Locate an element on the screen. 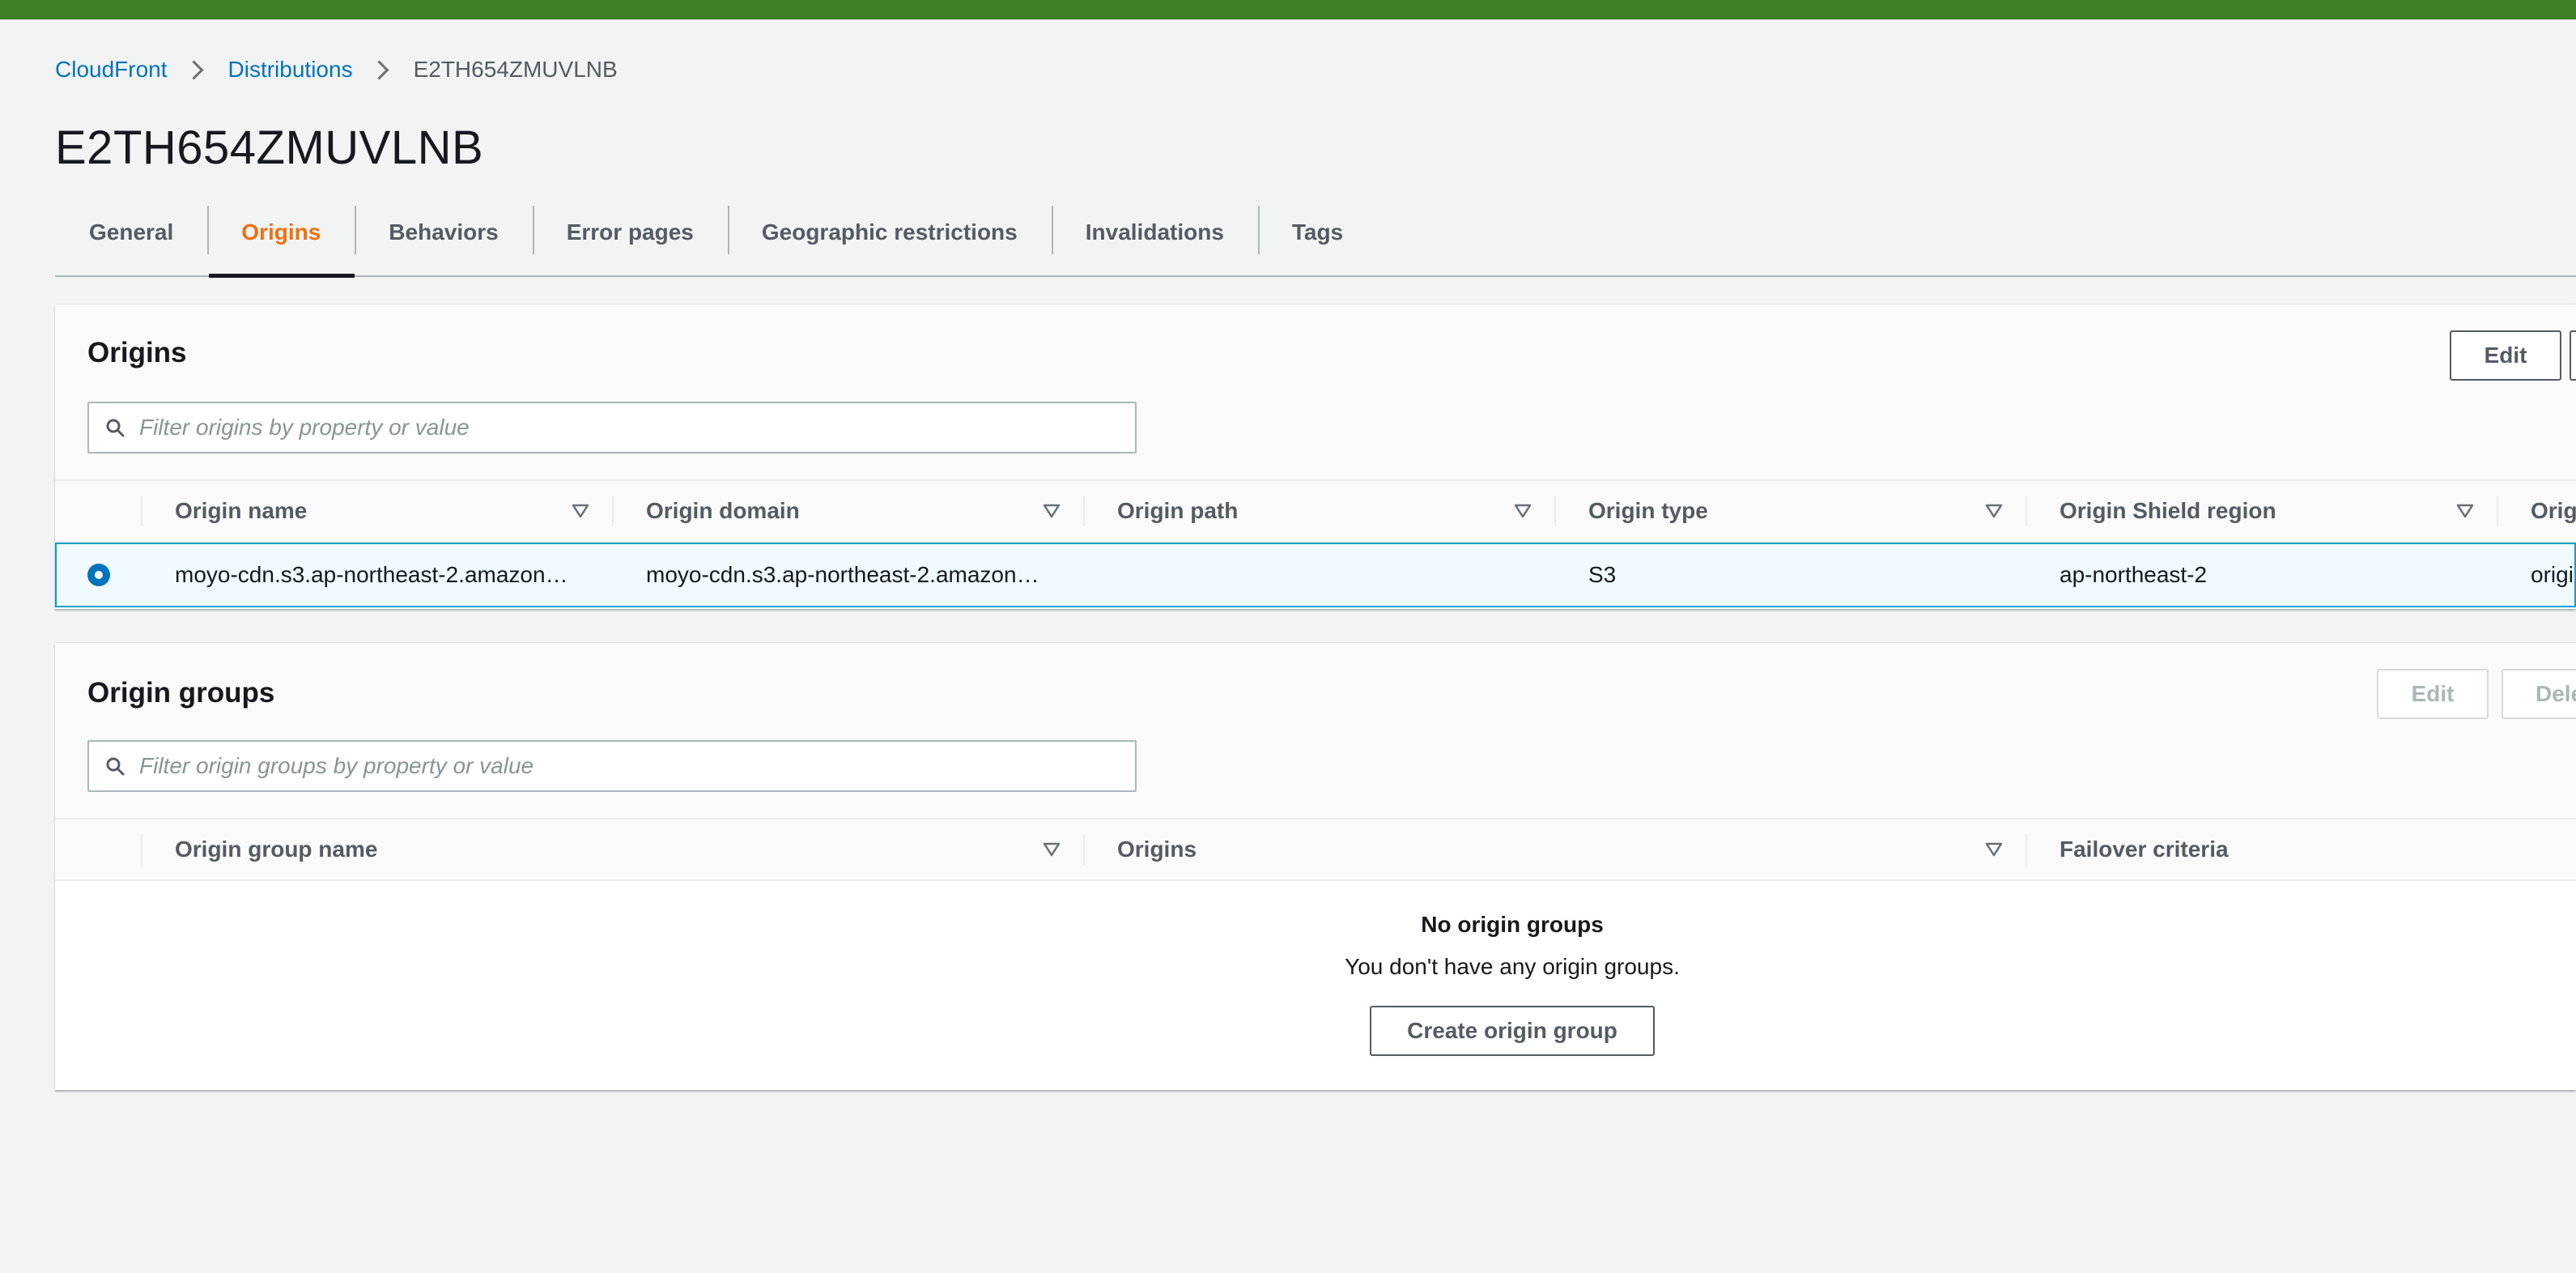  top-bar is located at coordinates (1288, 9).